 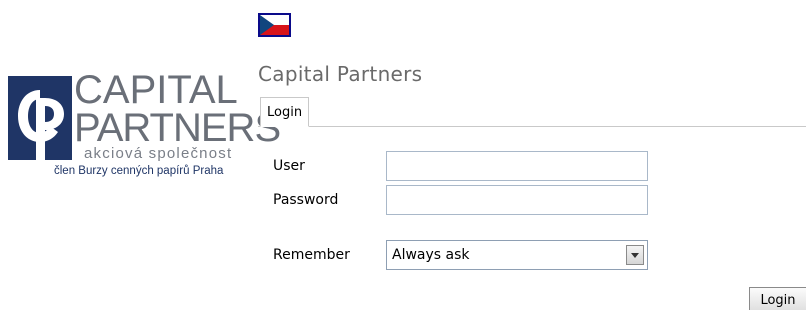 I want to click on logo-text-partners: PARTNERS, so click(x=177, y=128).